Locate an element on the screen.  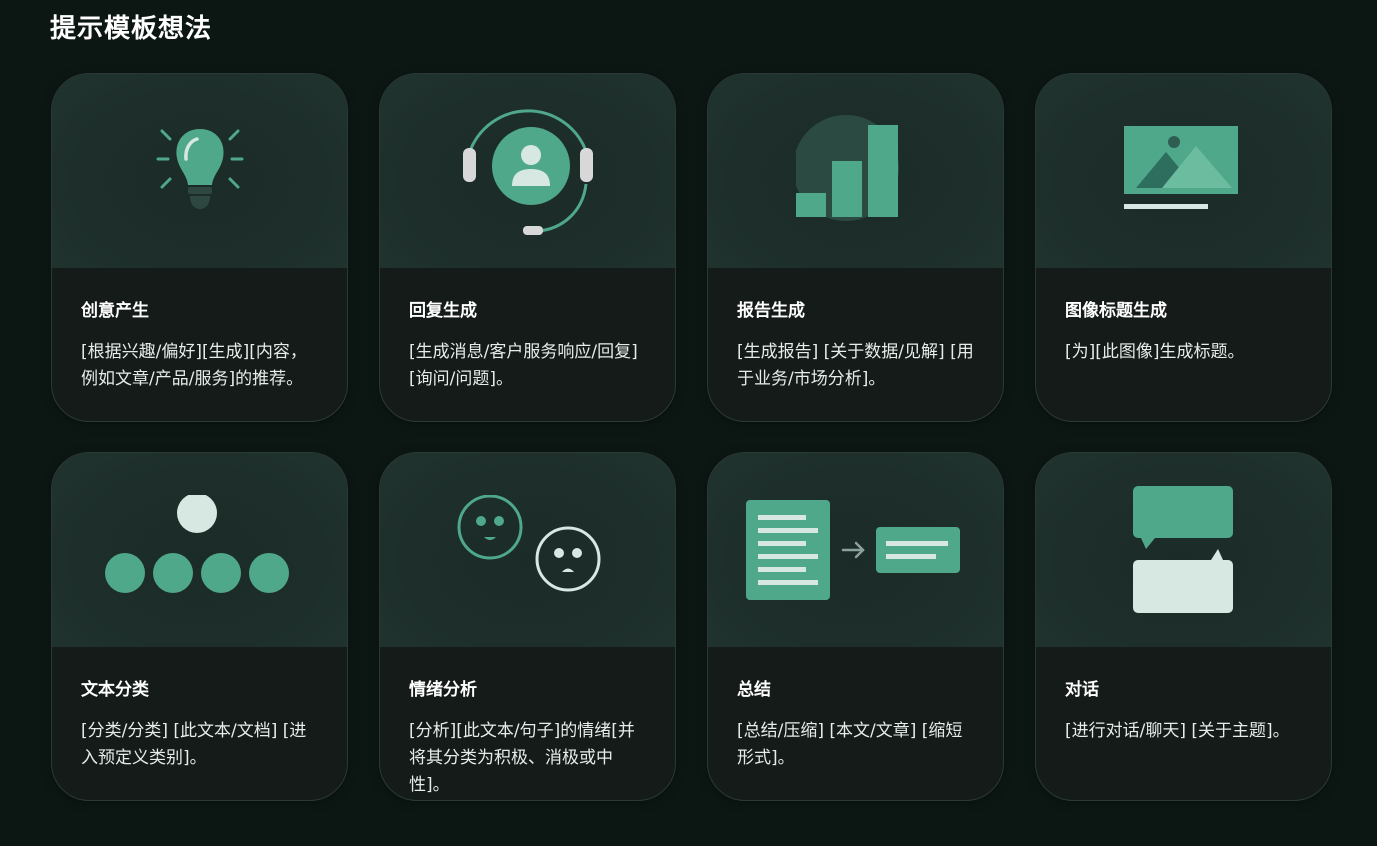
headset-icon is located at coordinates (527, 172).